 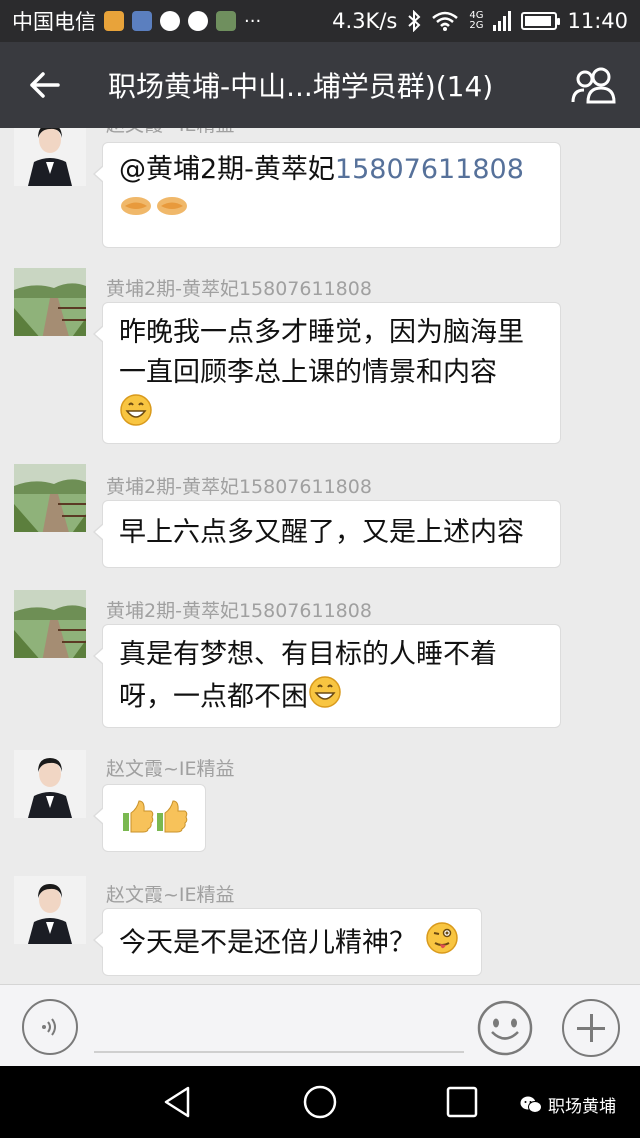 I want to click on voice-input-button, so click(x=50, y=1027).